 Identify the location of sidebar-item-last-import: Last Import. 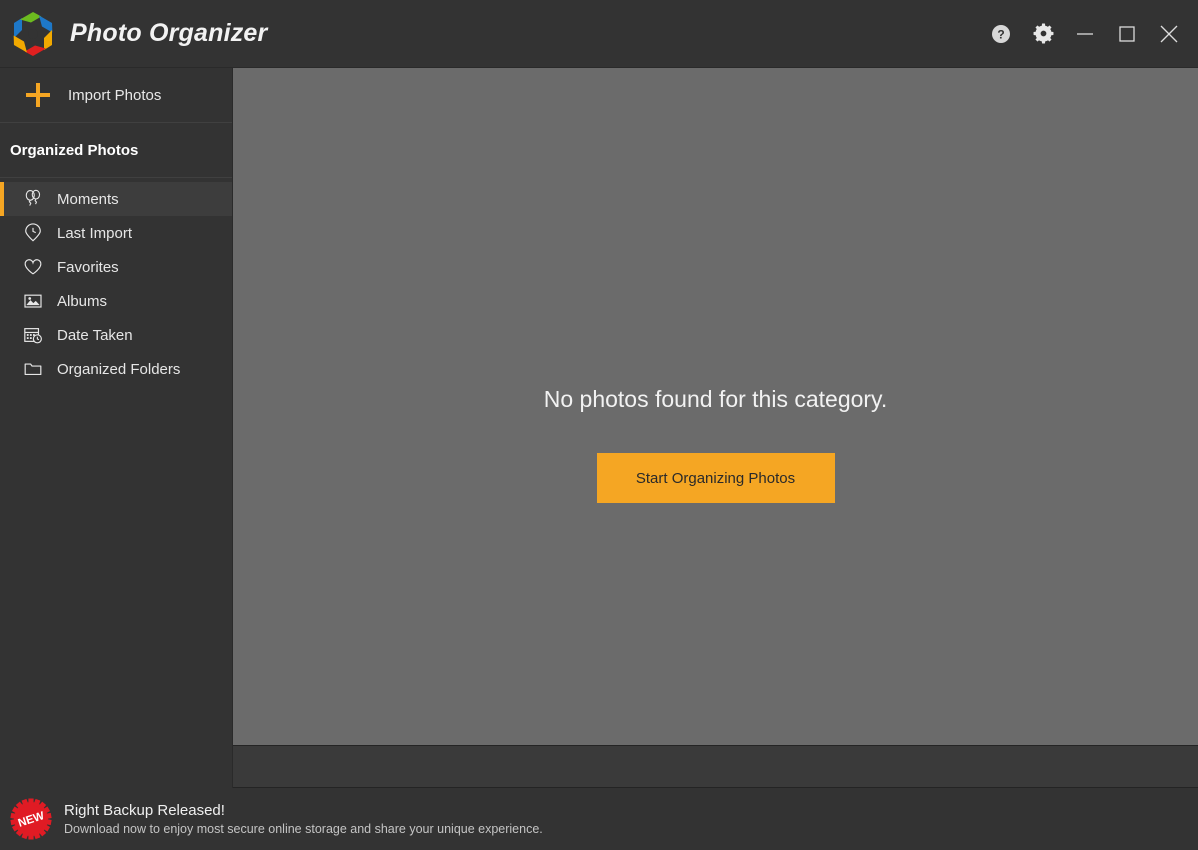
(116, 233).